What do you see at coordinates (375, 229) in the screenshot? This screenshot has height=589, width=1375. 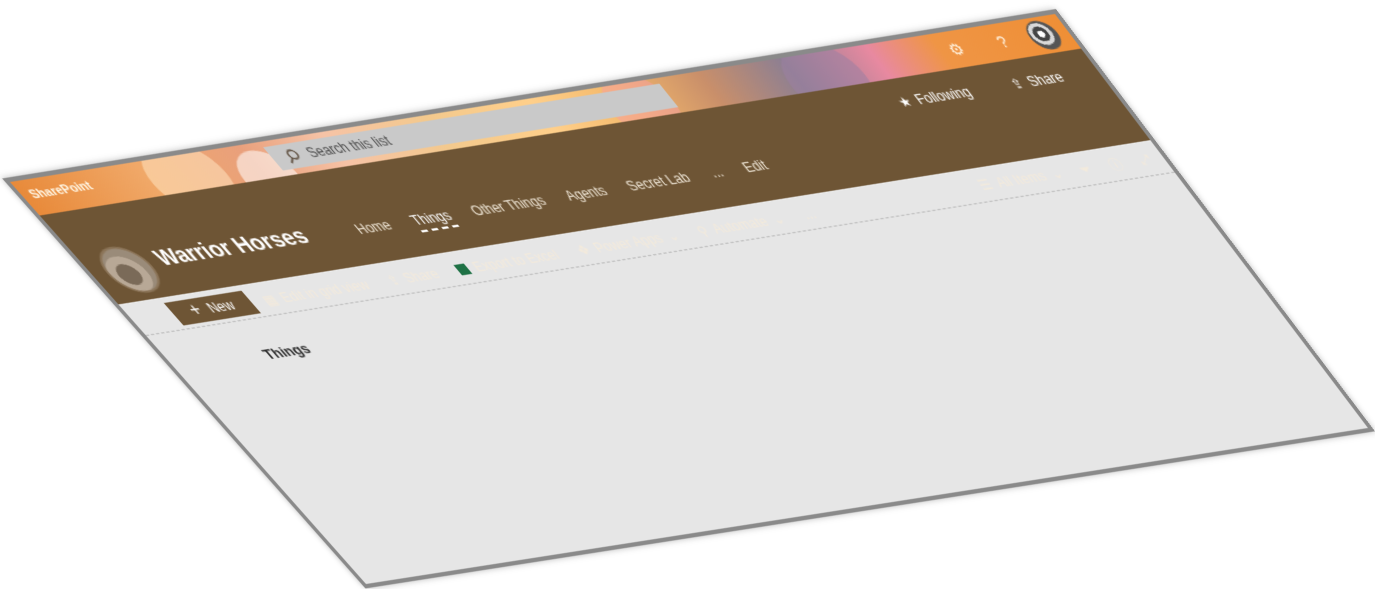 I see `nav-item-home: Home` at bounding box center [375, 229].